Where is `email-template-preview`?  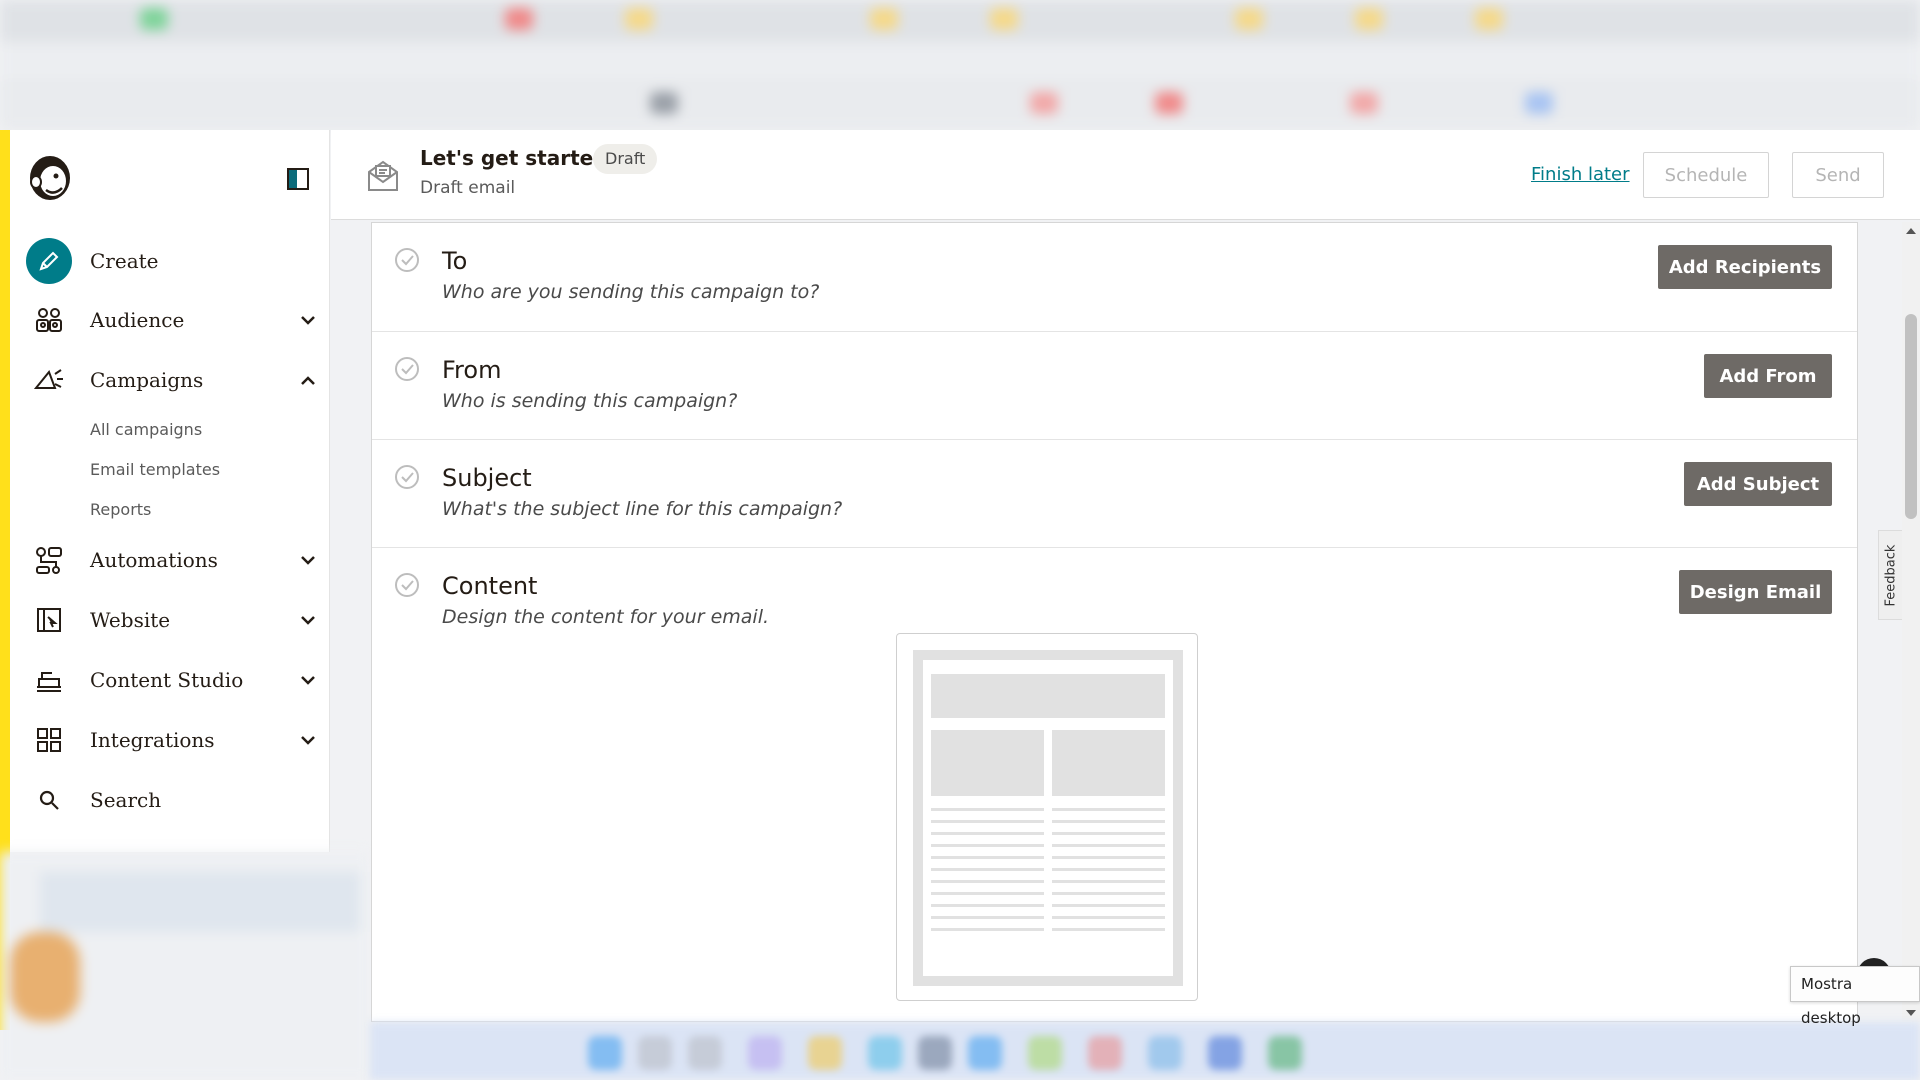 email-template-preview is located at coordinates (1047, 817).